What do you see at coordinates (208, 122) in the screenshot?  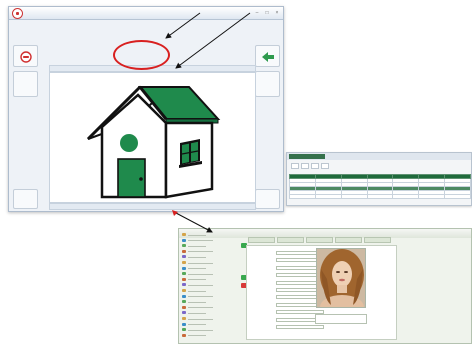 I see `annotation-overlay` at bounding box center [208, 122].